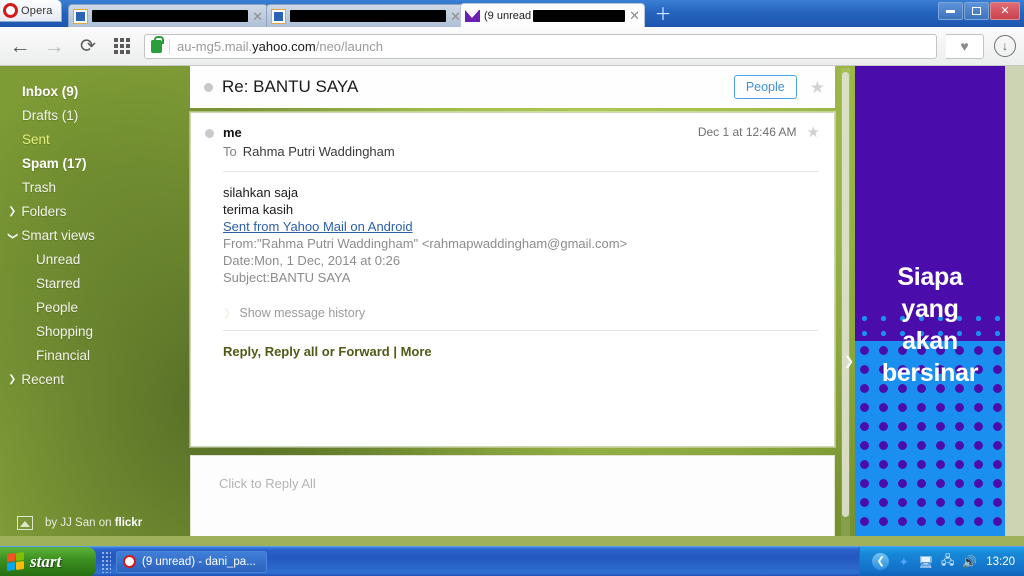 Image resolution: width=1024 pixels, height=576 pixels. What do you see at coordinates (95, 164) in the screenshot?
I see `sidebar-item-spam: Spam (17)` at bounding box center [95, 164].